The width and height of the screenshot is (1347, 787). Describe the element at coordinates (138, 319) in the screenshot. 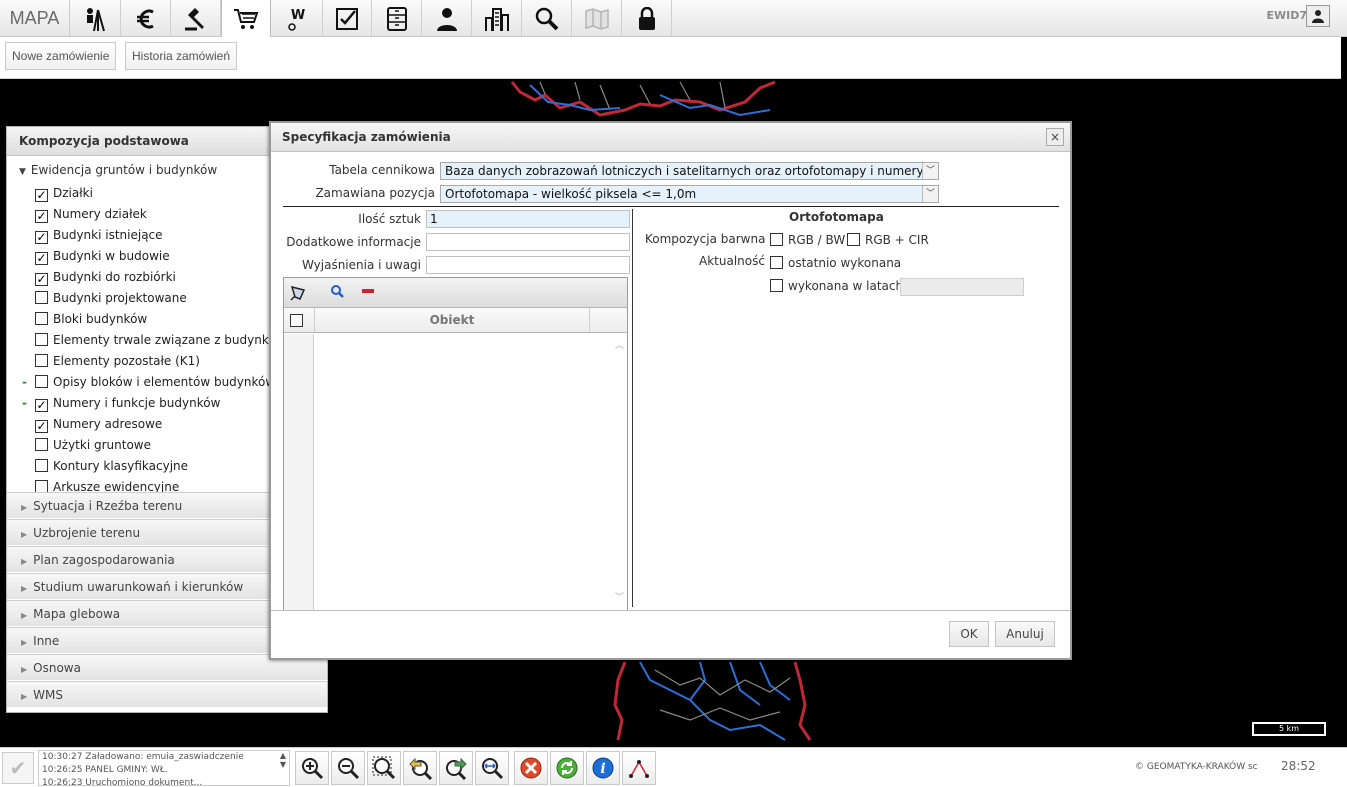

I see `layer-item: Bloki budynków` at that location.